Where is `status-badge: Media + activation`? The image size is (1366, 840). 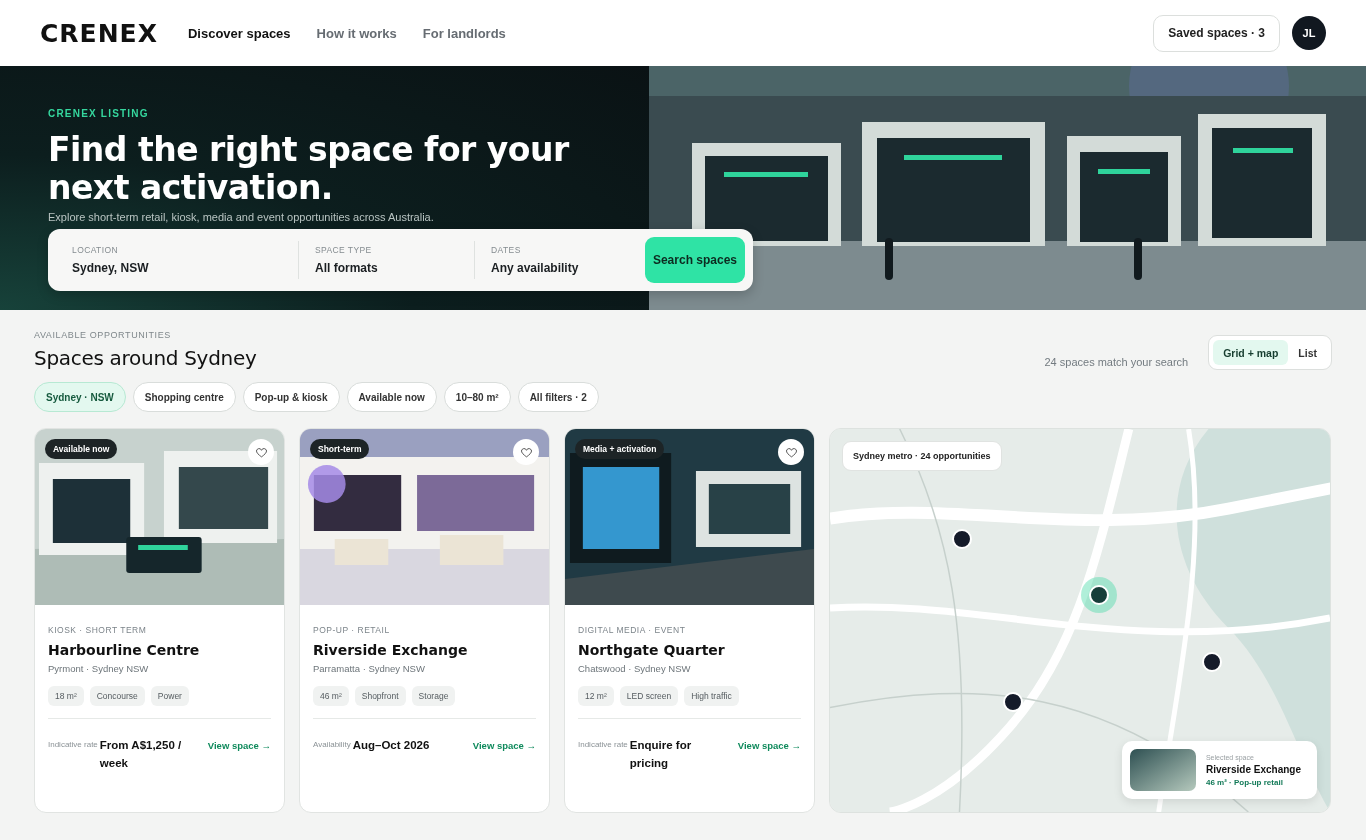
status-badge: Media + activation is located at coordinates (620, 449).